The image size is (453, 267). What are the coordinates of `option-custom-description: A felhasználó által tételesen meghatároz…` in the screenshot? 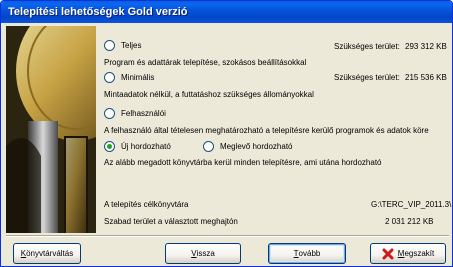 It's located at (266, 130).